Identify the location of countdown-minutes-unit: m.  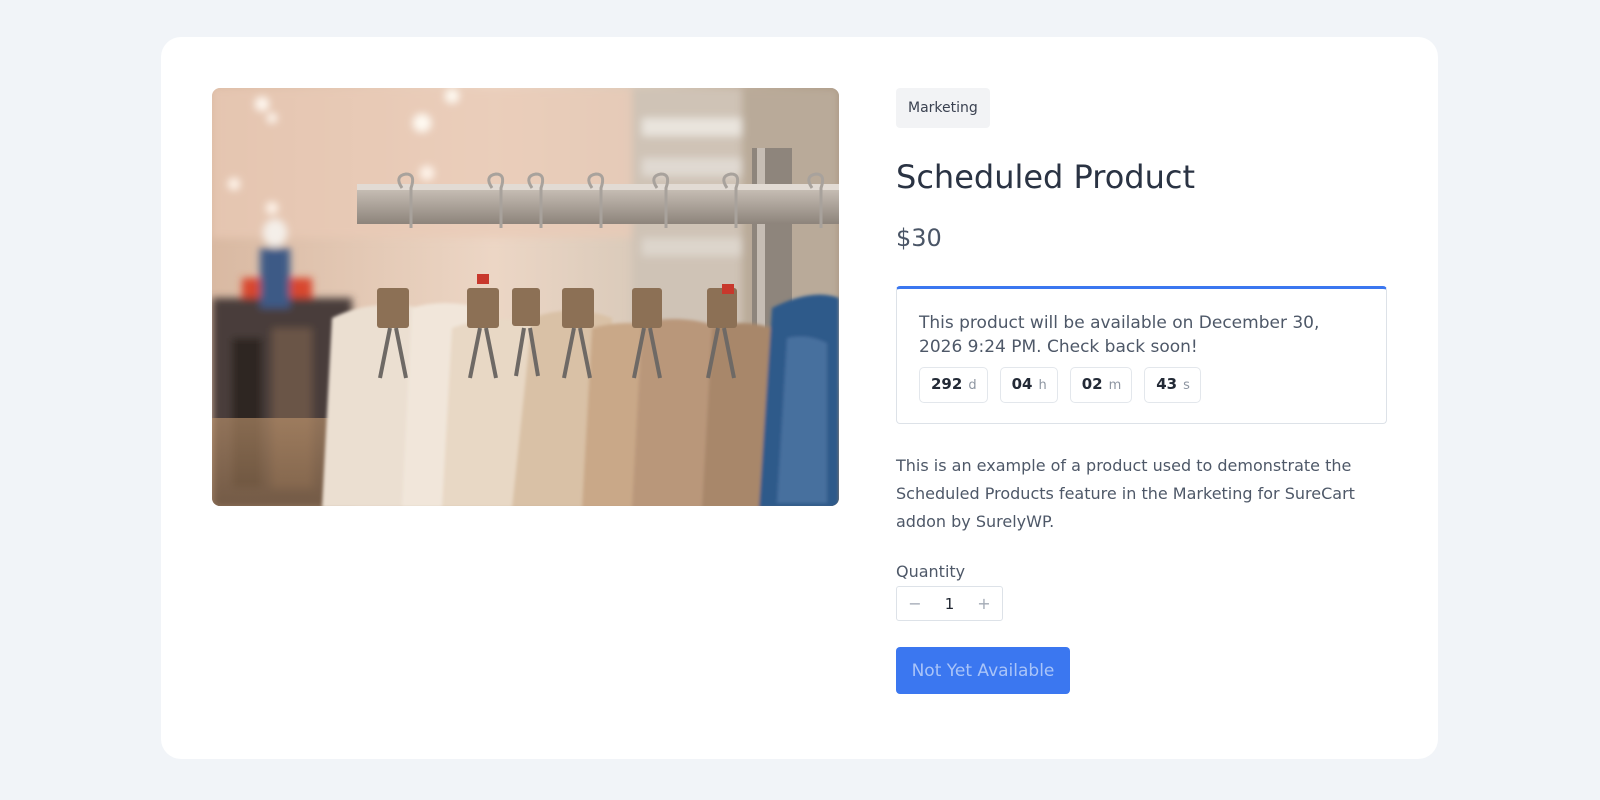
(1115, 385).